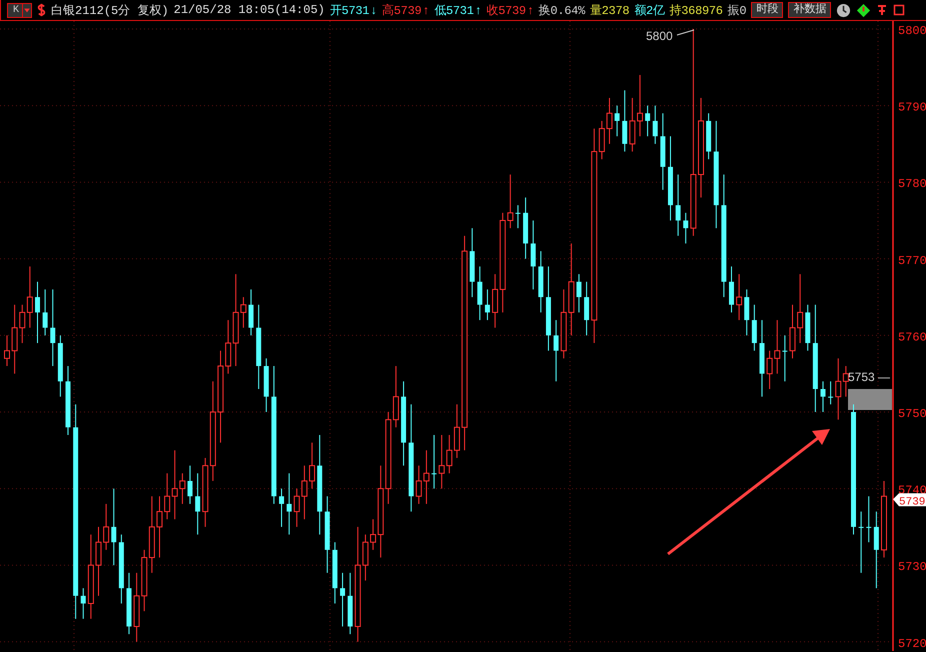  Describe the element at coordinates (912, 337) in the screenshot. I see `axis-tick-label: 5760` at that location.